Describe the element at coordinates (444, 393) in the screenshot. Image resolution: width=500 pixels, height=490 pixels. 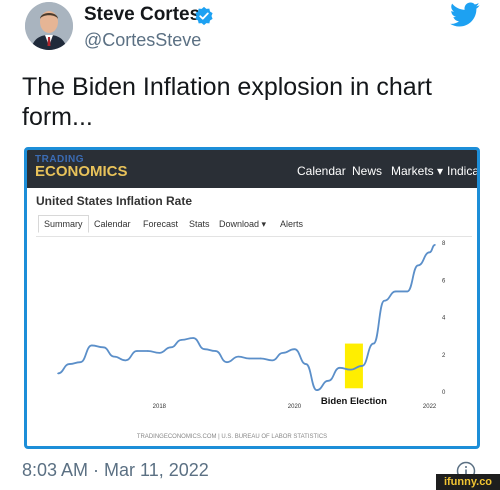
I see `y-tick-label: 0` at that location.